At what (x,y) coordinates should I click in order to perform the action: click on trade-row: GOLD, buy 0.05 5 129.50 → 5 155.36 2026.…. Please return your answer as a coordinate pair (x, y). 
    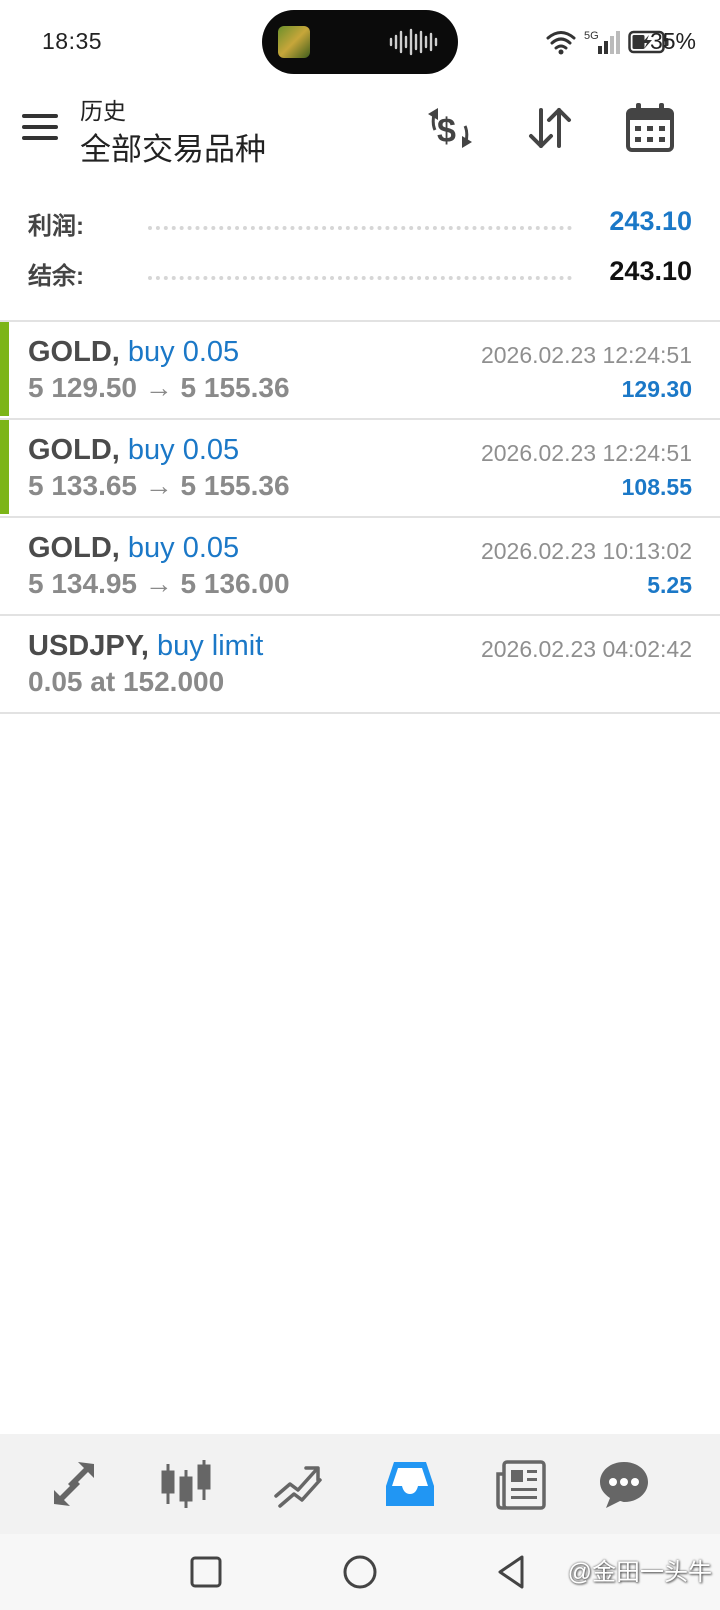
    Looking at the image, I should click on (360, 369).